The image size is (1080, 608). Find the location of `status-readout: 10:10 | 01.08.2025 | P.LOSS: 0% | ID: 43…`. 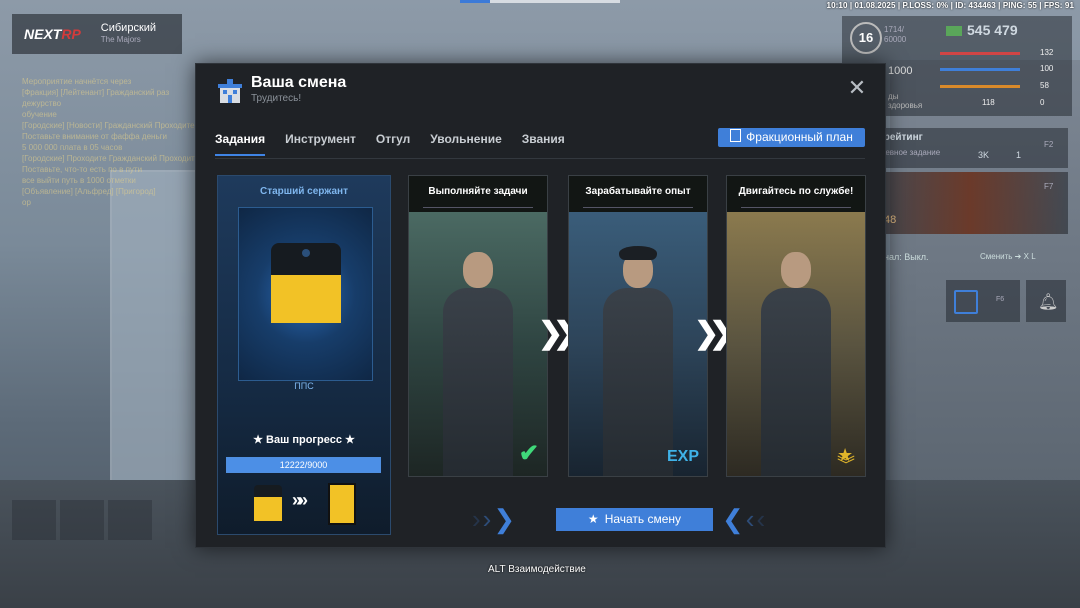

status-readout: 10:10 | 01.08.2025 | P.LOSS: 0% | ID: 43… is located at coordinates (950, 5).